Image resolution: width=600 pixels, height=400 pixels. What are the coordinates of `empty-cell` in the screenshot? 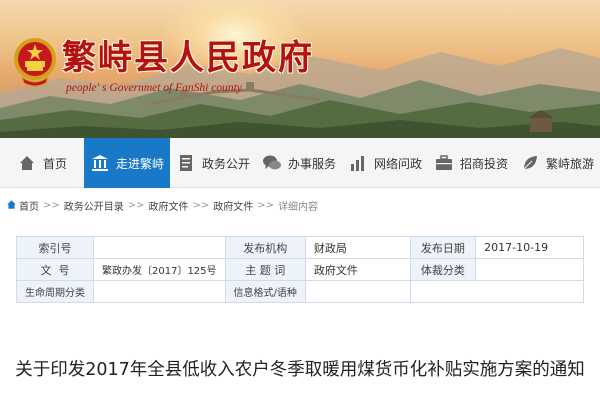 It's located at (497, 291).